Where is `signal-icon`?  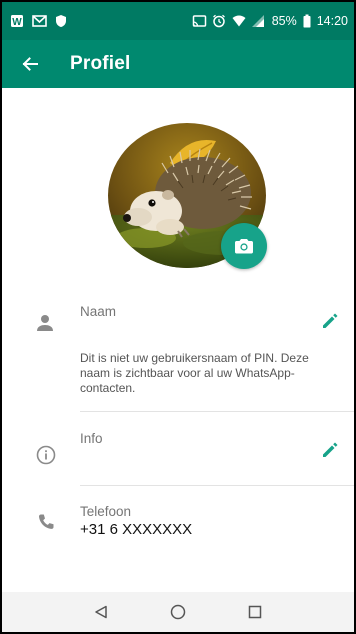 signal-icon is located at coordinates (258, 21).